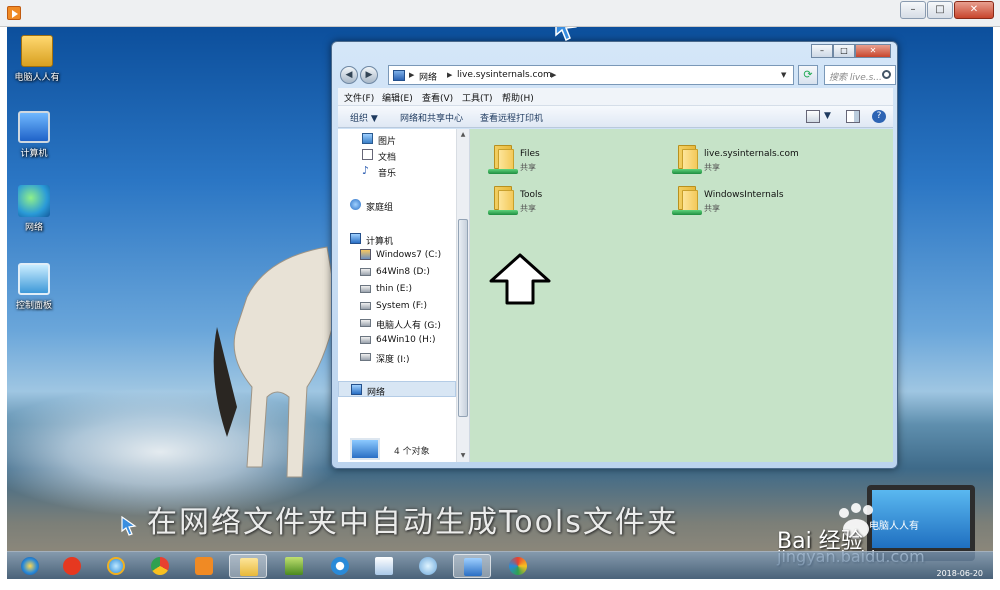 The height and width of the screenshot is (590, 1000). I want to click on nav-documents: 文档, so click(397, 155).